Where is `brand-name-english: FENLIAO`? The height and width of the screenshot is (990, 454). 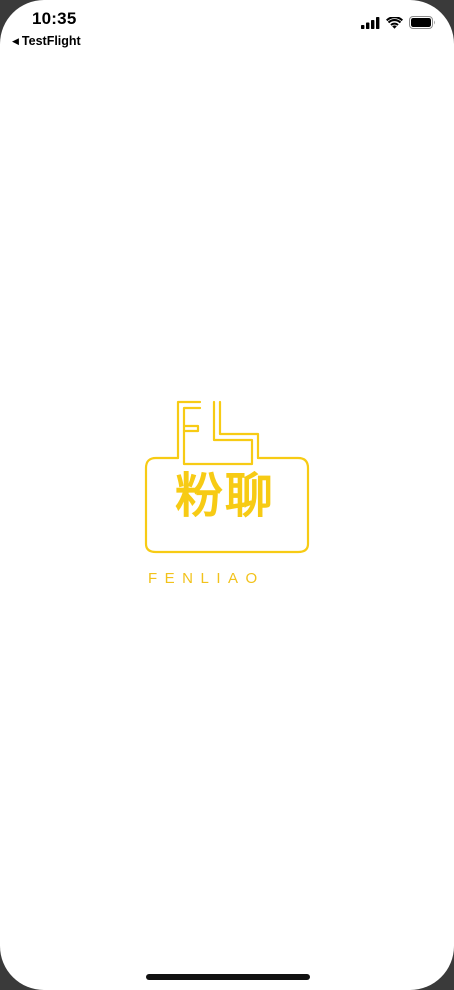
brand-name-english: FENLIAO is located at coordinates (206, 578).